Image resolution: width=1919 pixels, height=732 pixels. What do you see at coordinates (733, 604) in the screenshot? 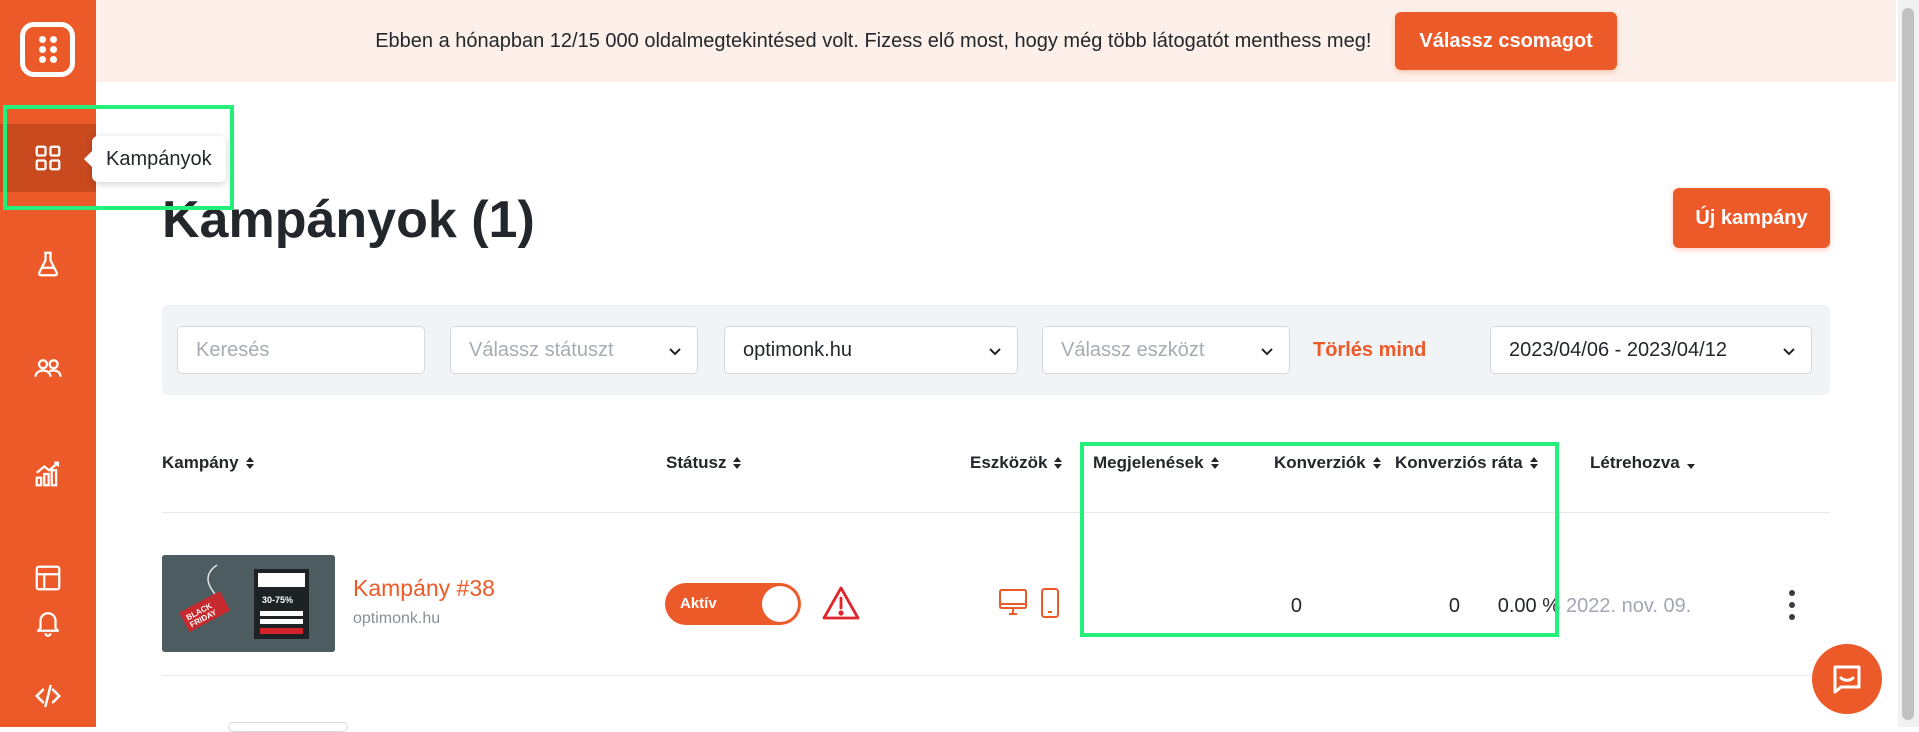
I see `status-toggle: Aktív` at bounding box center [733, 604].